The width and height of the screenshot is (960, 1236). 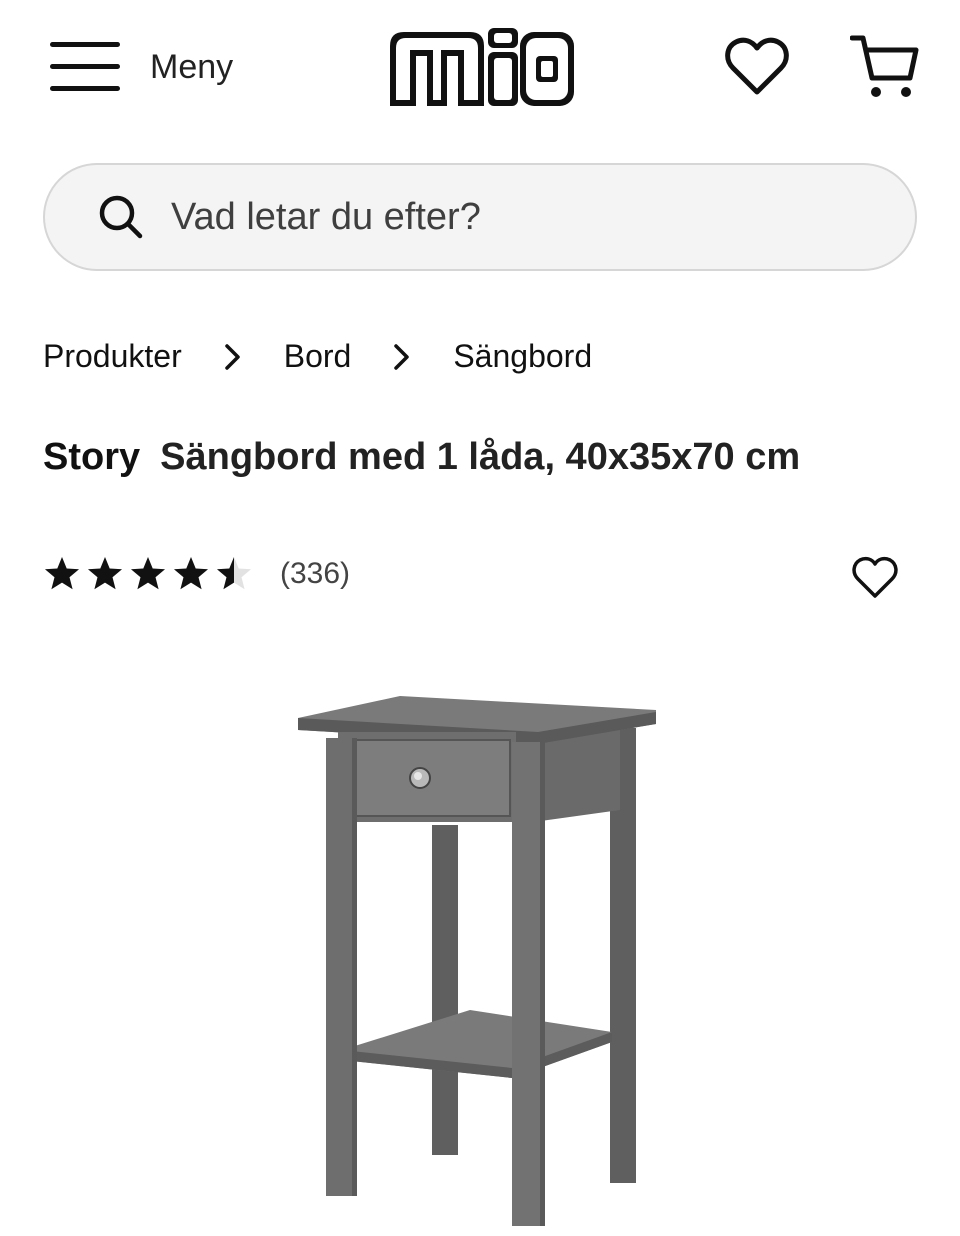 What do you see at coordinates (315, 574) in the screenshot?
I see `review-count: (336)` at bounding box center [315, 574].